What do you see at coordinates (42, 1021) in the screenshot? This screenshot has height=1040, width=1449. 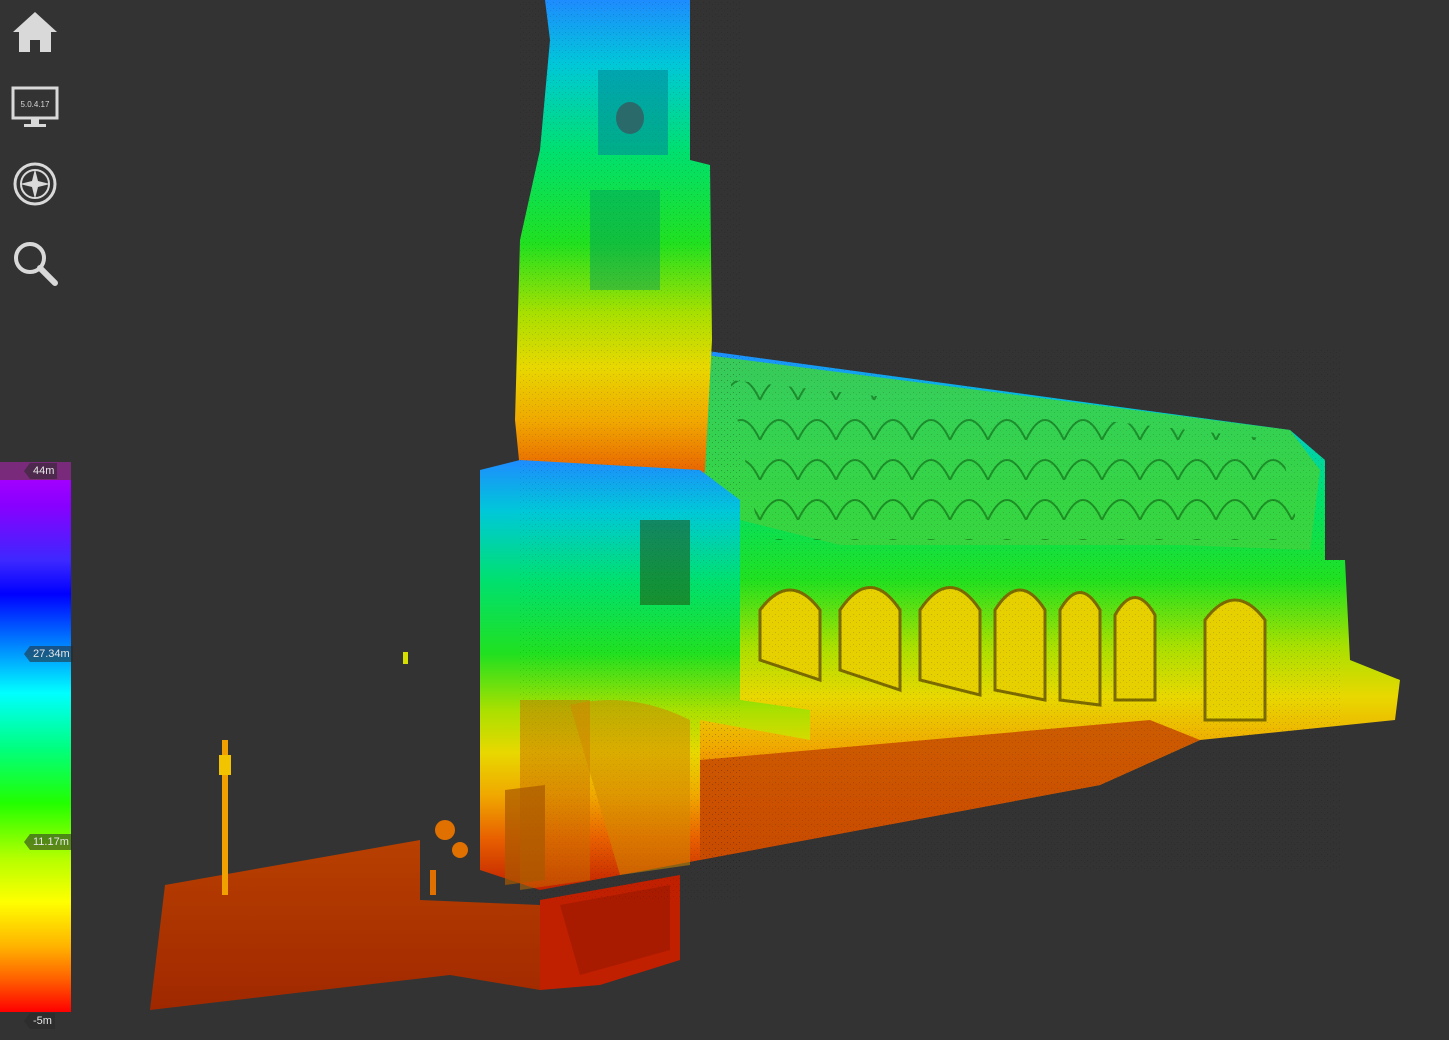 I see `legend-label-min: -5m` at bounding box center [42, 1021].